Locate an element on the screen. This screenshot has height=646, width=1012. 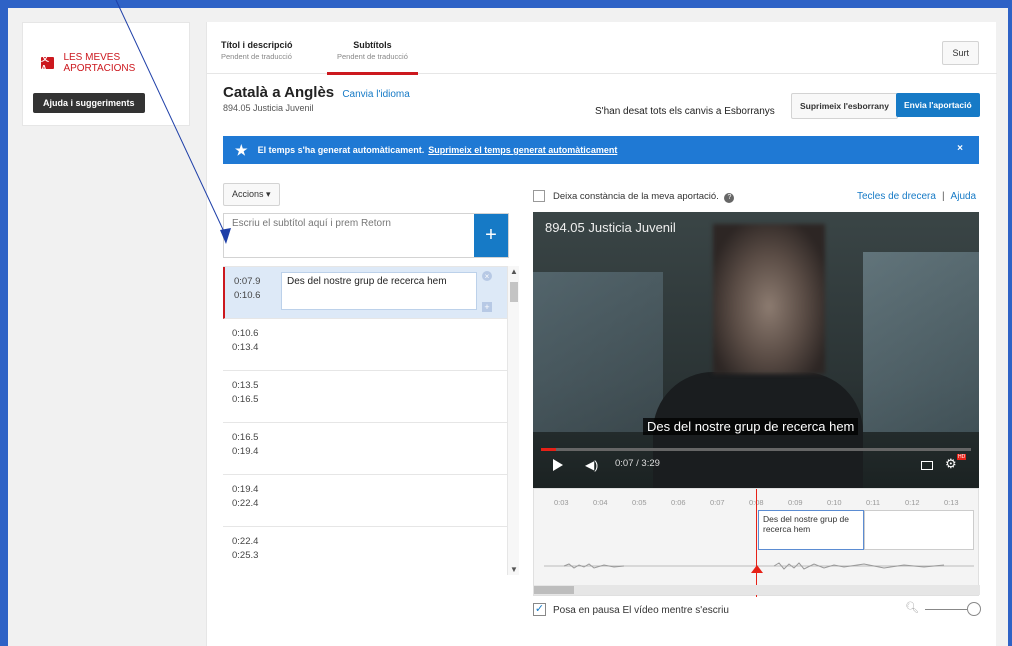
tab-title-description-status: Pendent de traducció is located at coordinates (256, 56).